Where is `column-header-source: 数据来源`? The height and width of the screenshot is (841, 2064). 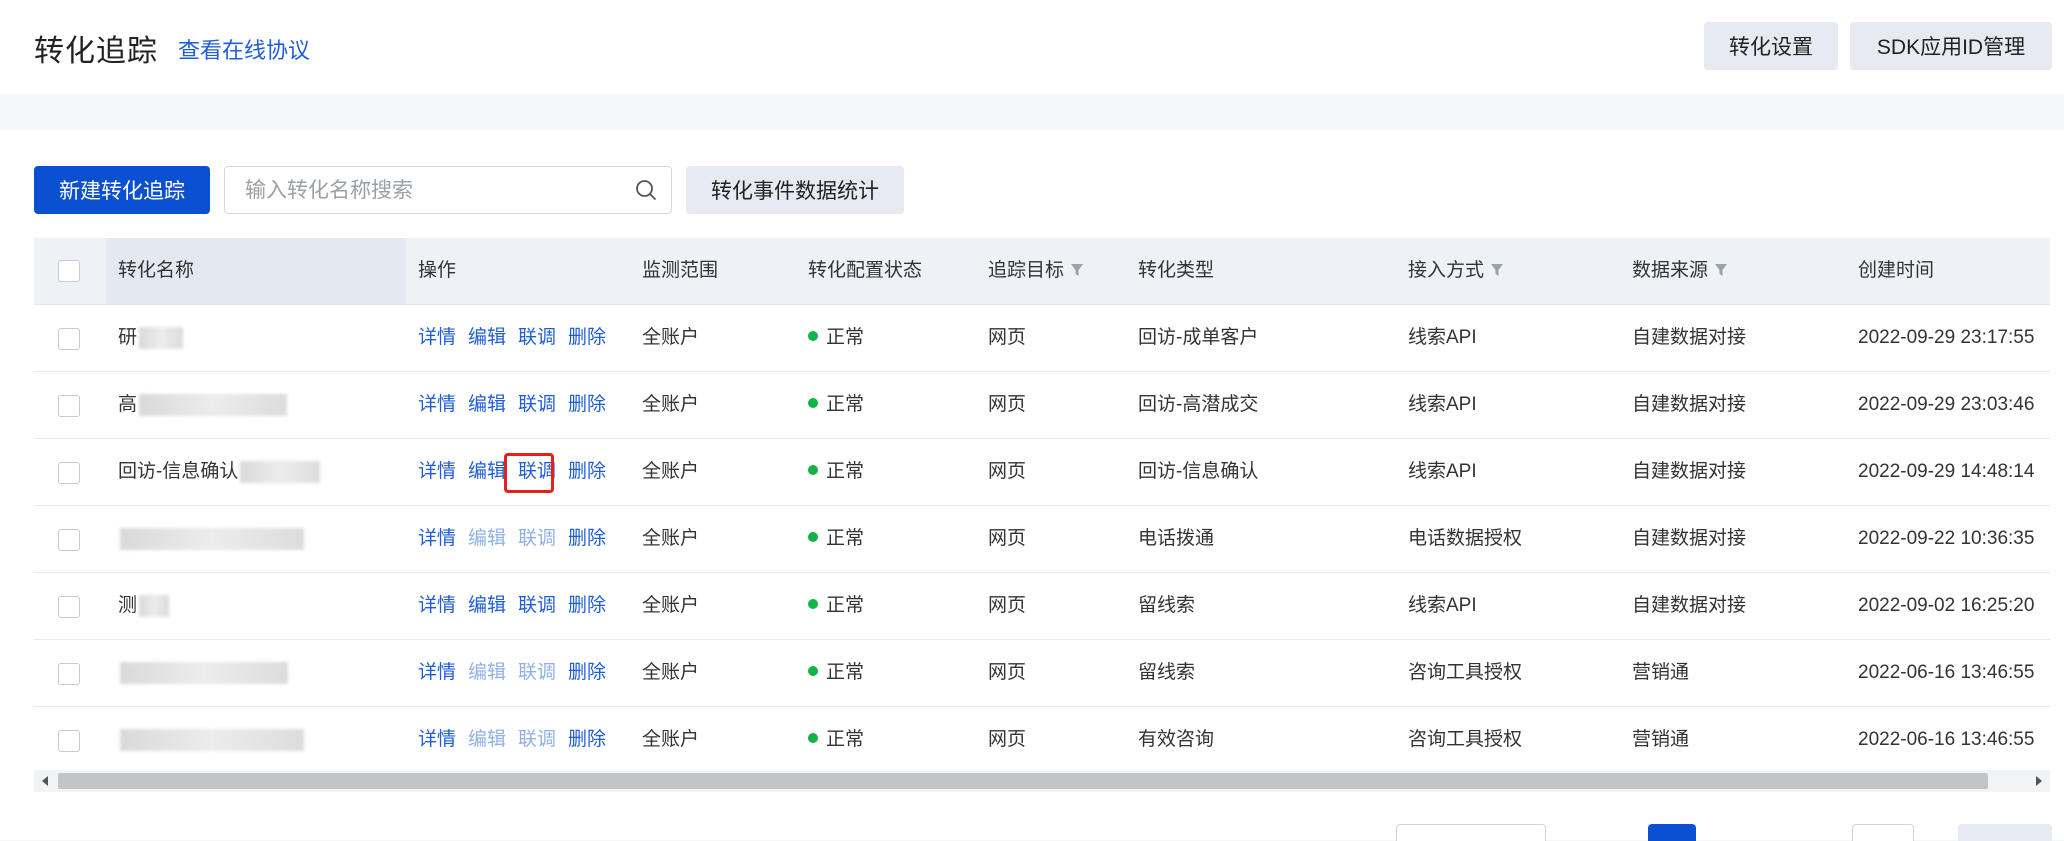
column-header-source: 数据来源 is located at coordinates (1680, 271).